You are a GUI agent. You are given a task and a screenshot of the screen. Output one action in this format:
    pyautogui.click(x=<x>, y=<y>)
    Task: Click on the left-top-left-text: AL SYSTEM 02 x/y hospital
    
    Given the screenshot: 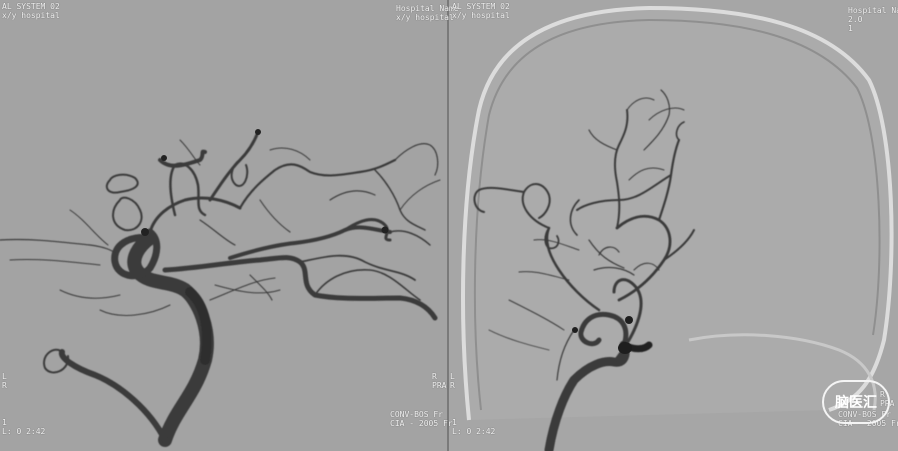 What is the action you would take?
    pyautogui.click(x=31, y=11)
    